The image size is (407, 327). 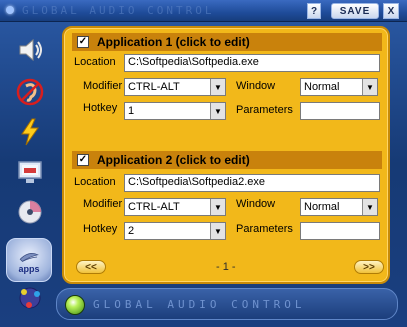 I want to click on bottom-bar: GLOBAL AUDIO CONTROL, so click(x=227, y=304).